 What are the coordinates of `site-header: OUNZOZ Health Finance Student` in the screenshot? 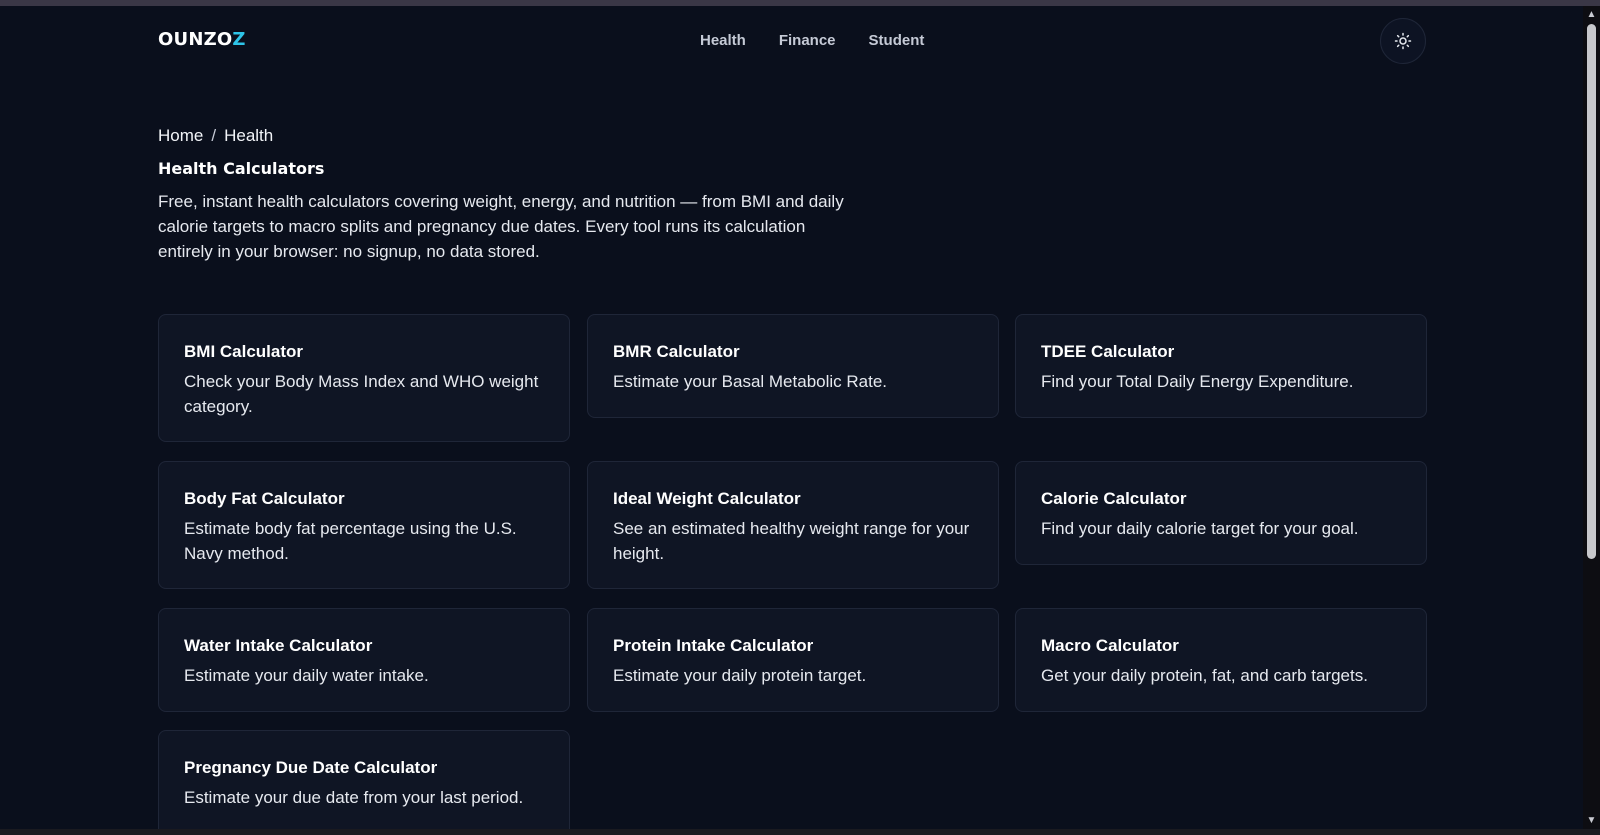 It's located at (791, 40).